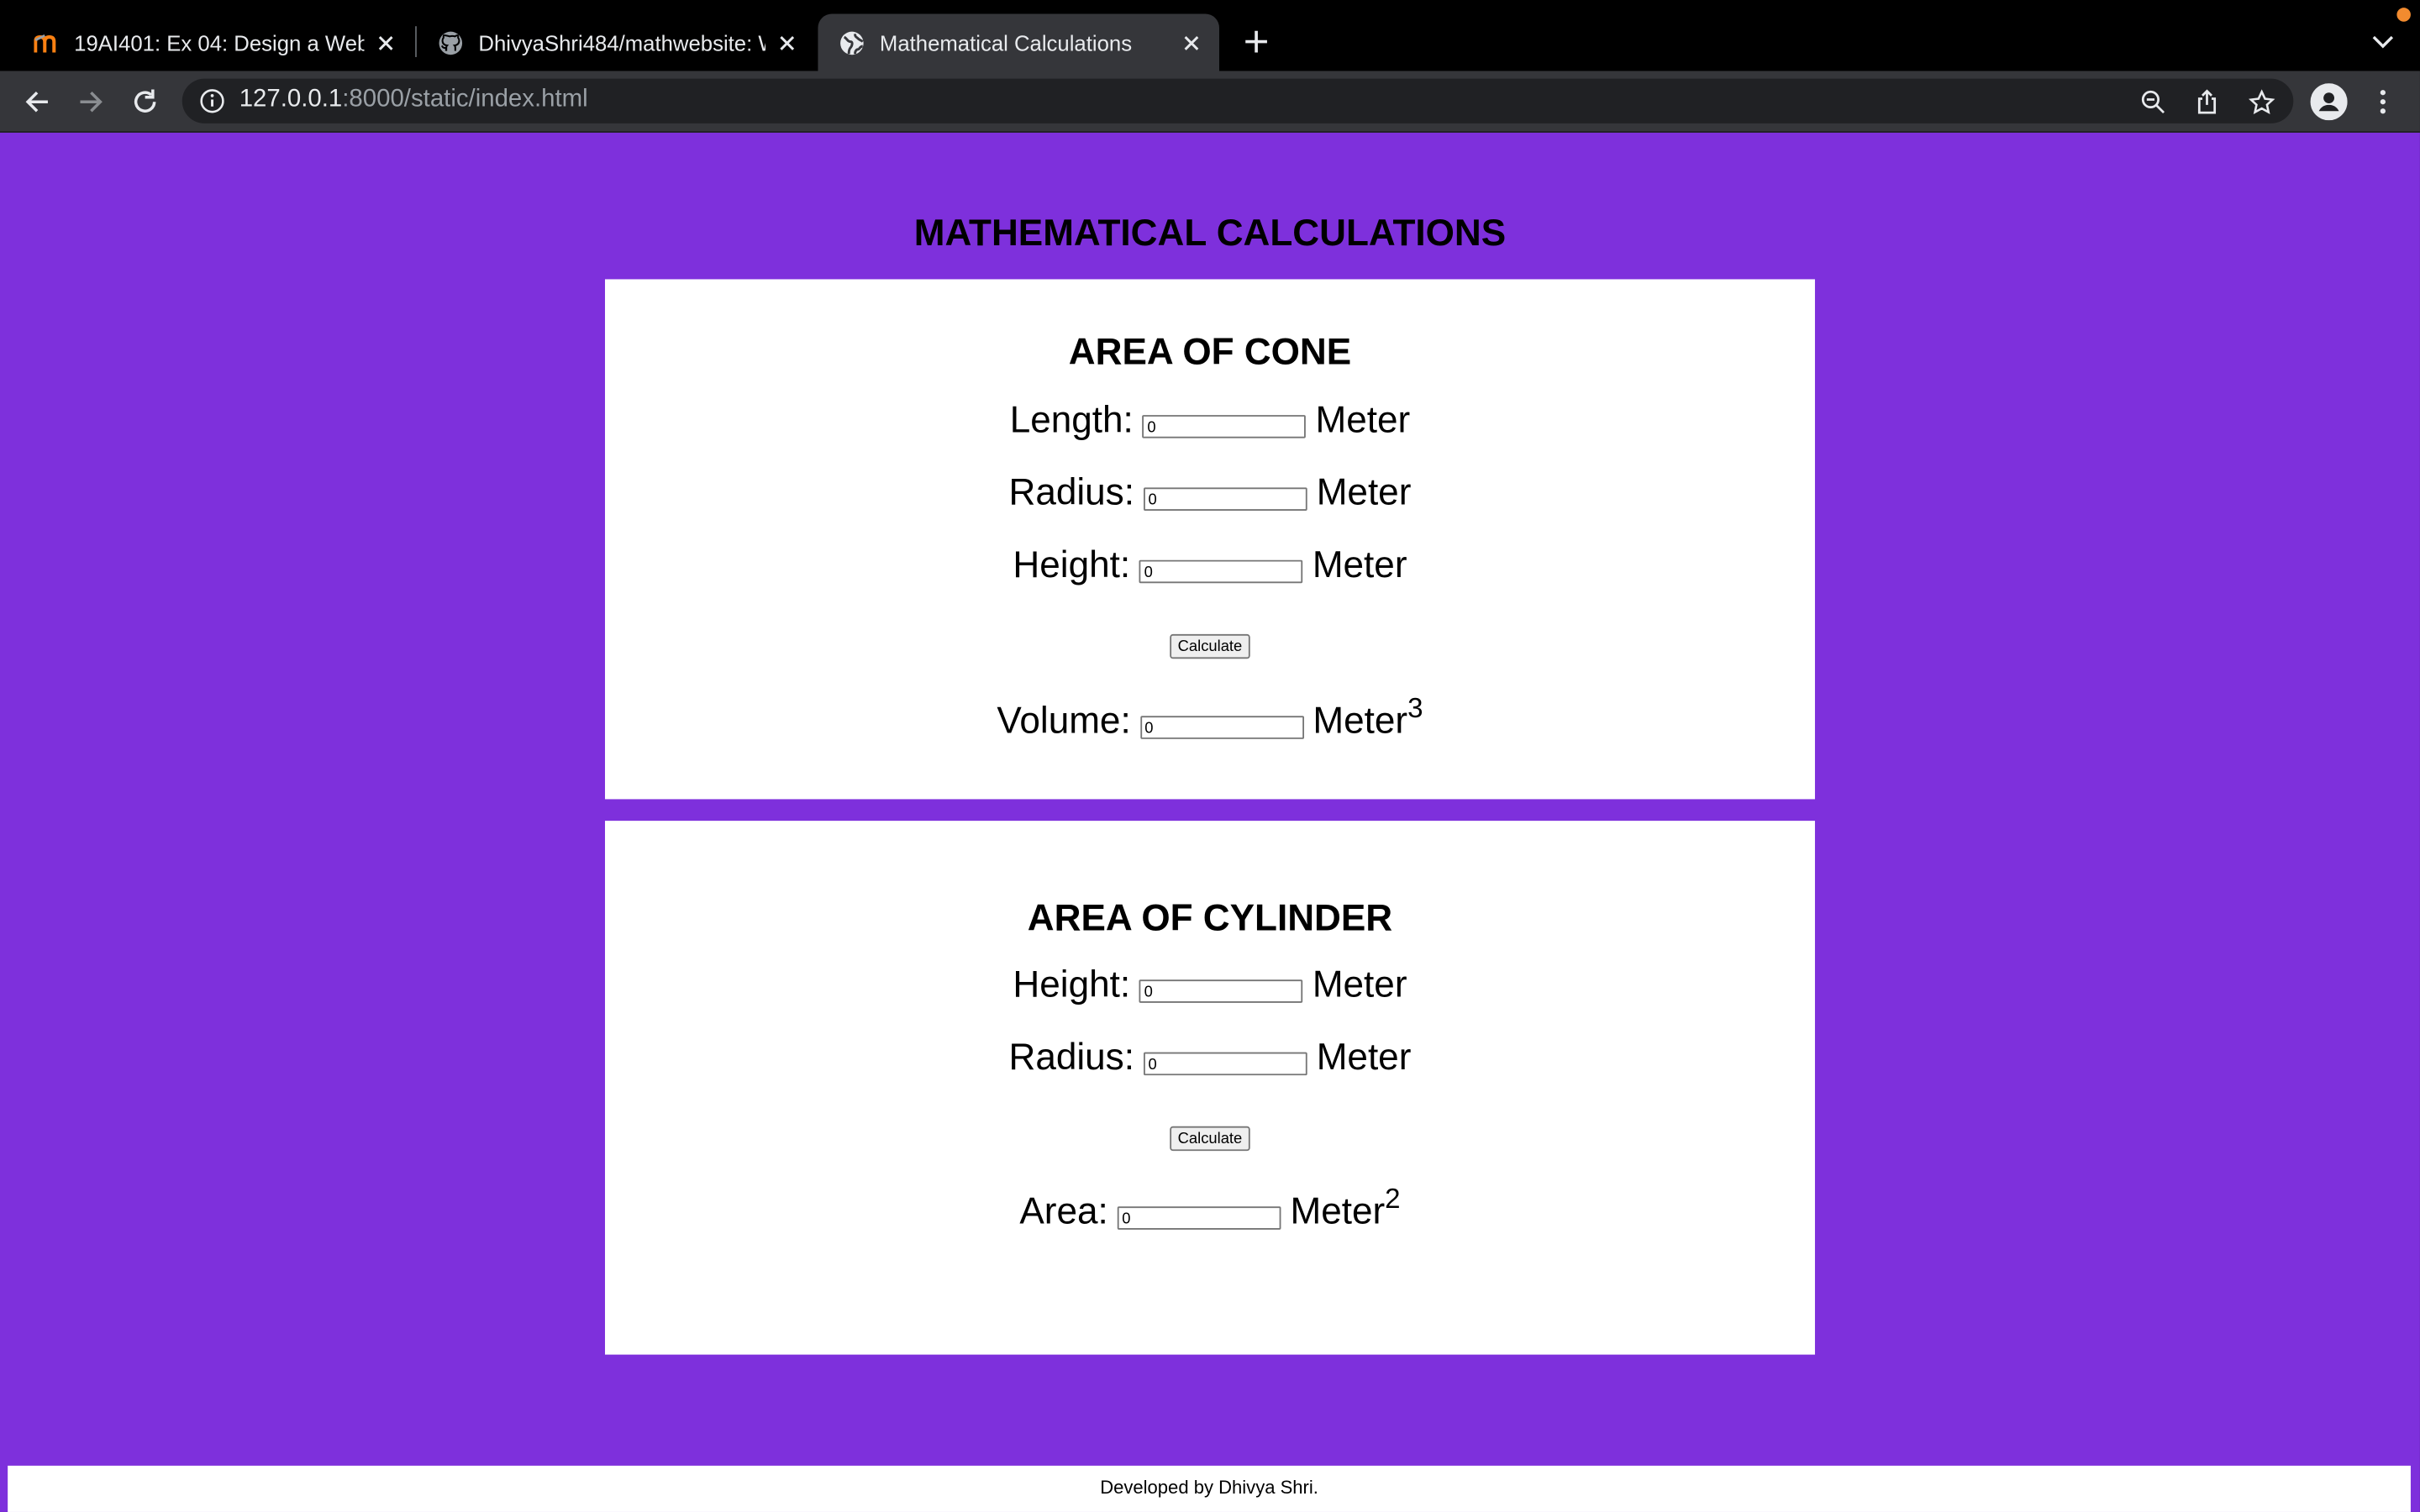  Describe the element at coordinates (46, 42) in the screenshot. I see `moodle-icon` at that location.